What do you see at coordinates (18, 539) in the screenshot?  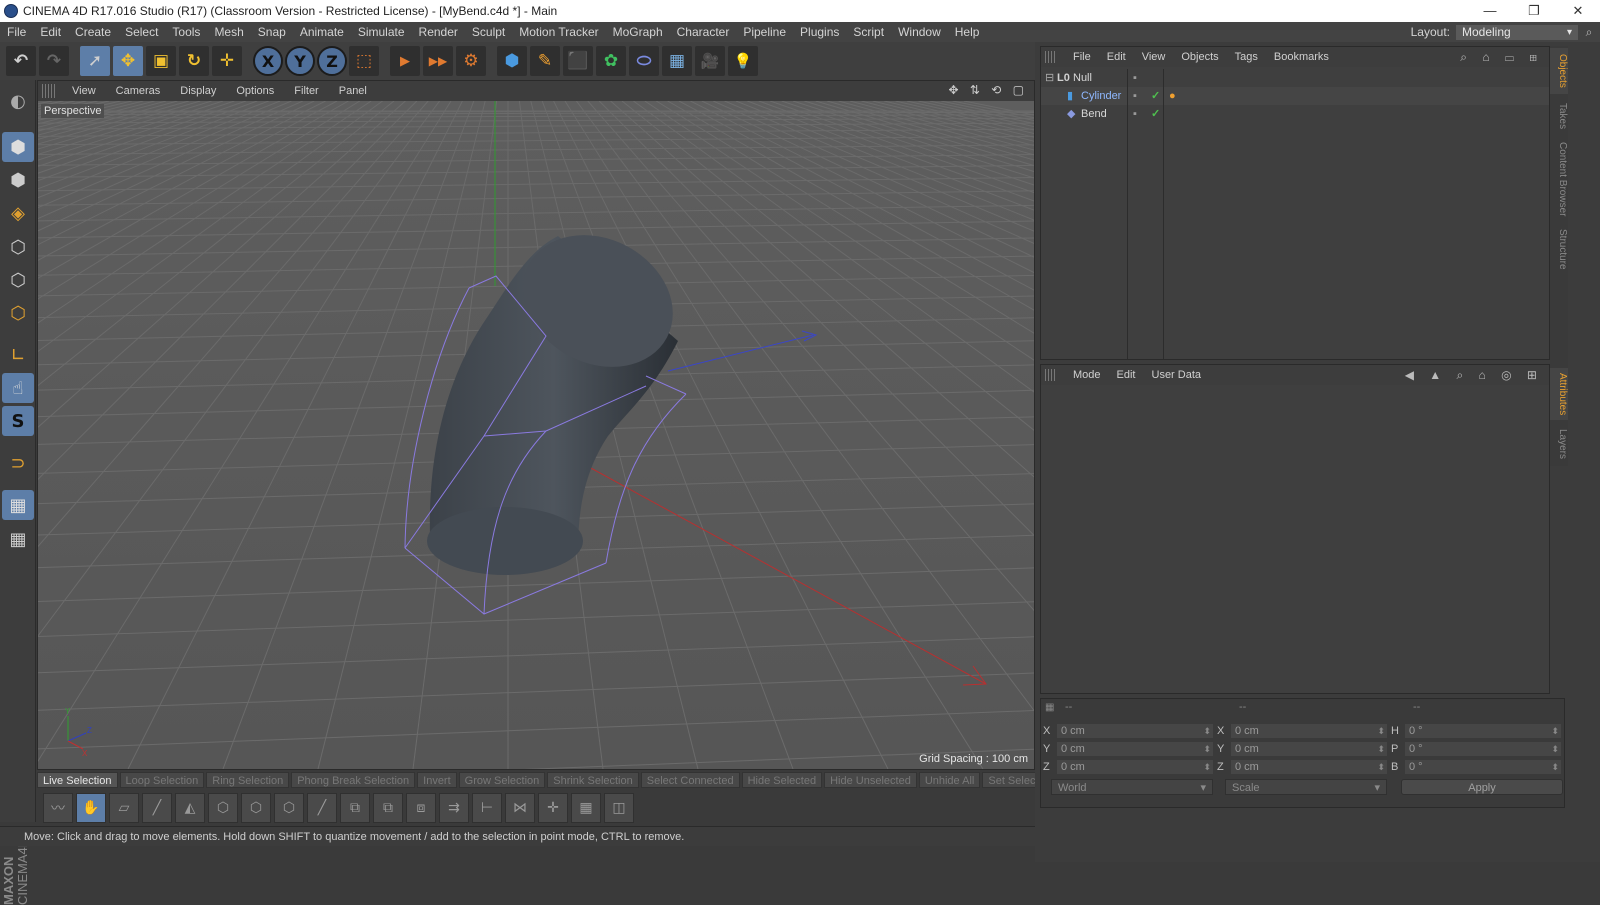 I see `workplane-align-icon: ▦` at bounding box center [18, 539].